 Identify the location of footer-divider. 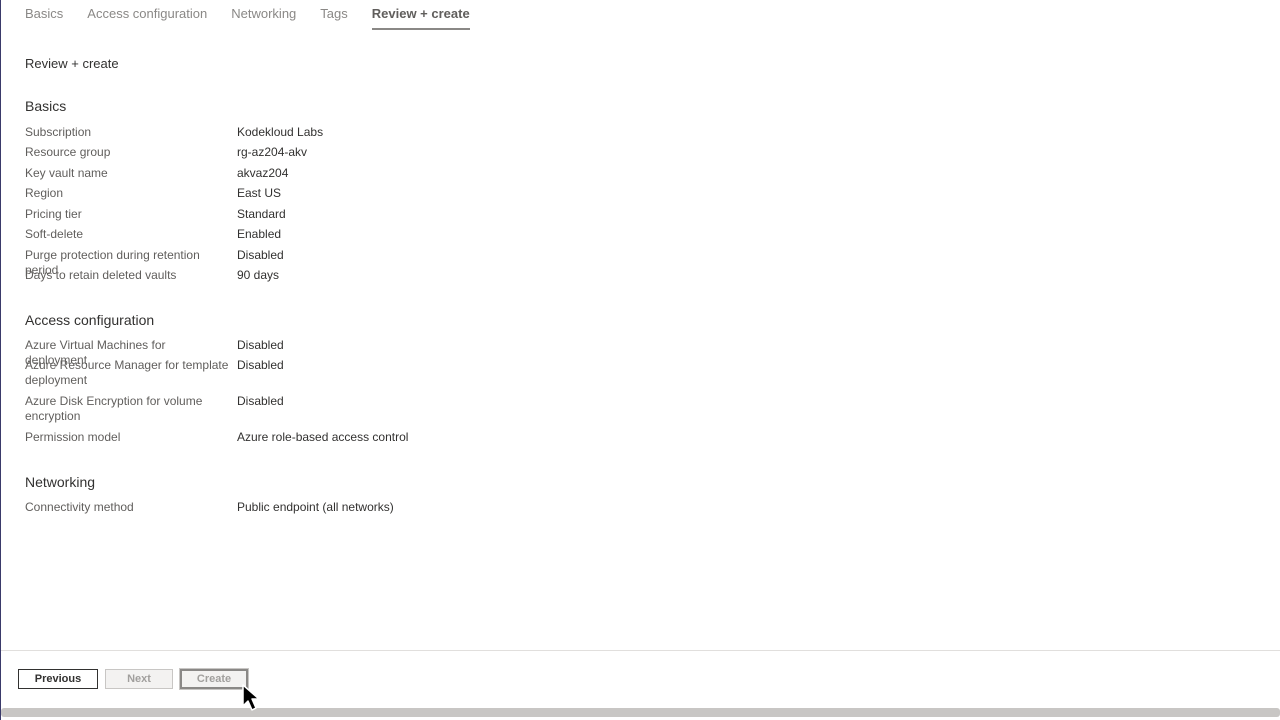
(640, 650).